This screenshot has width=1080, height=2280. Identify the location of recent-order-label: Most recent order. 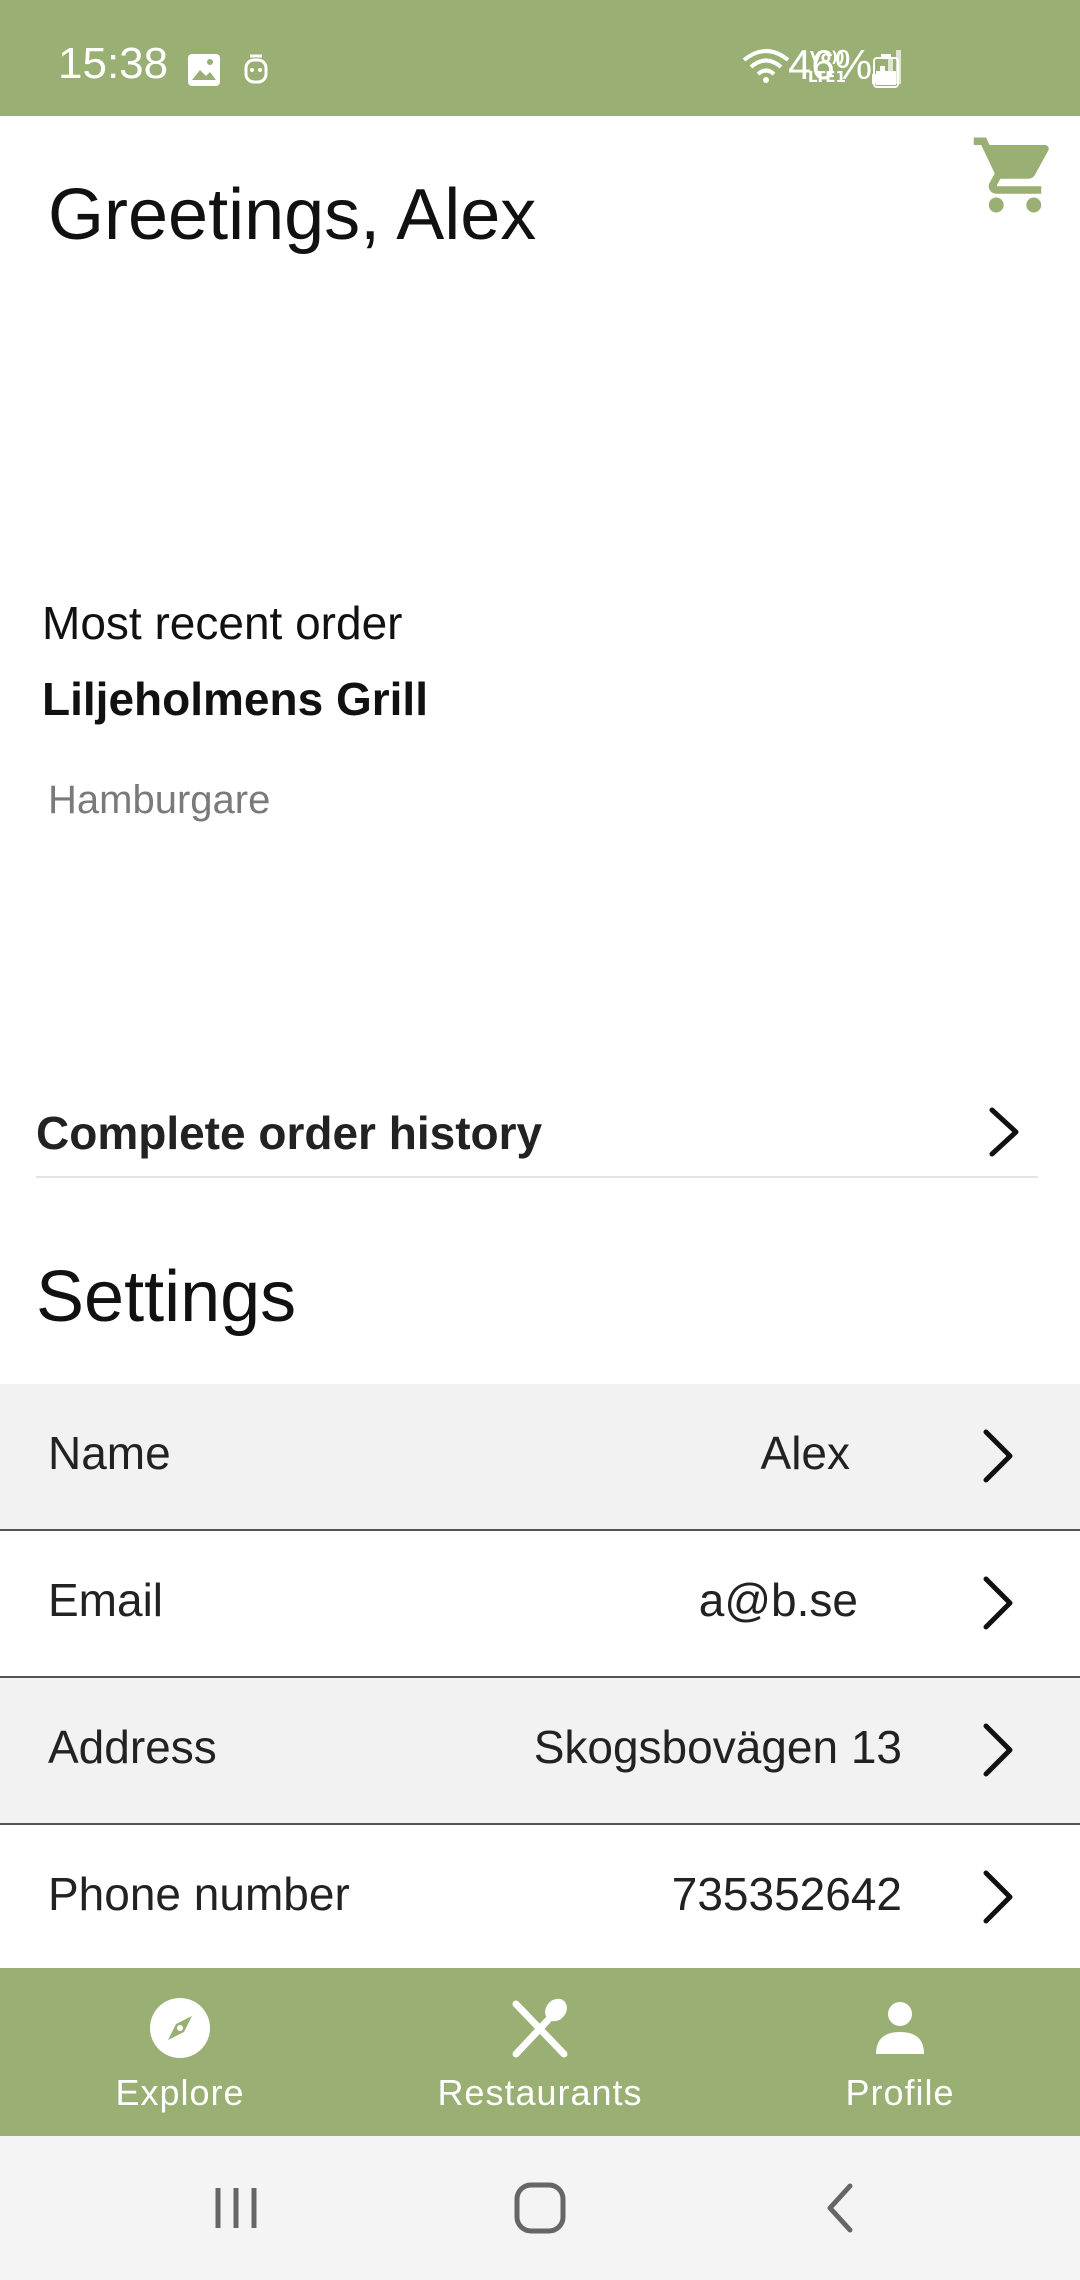
(222, 623).